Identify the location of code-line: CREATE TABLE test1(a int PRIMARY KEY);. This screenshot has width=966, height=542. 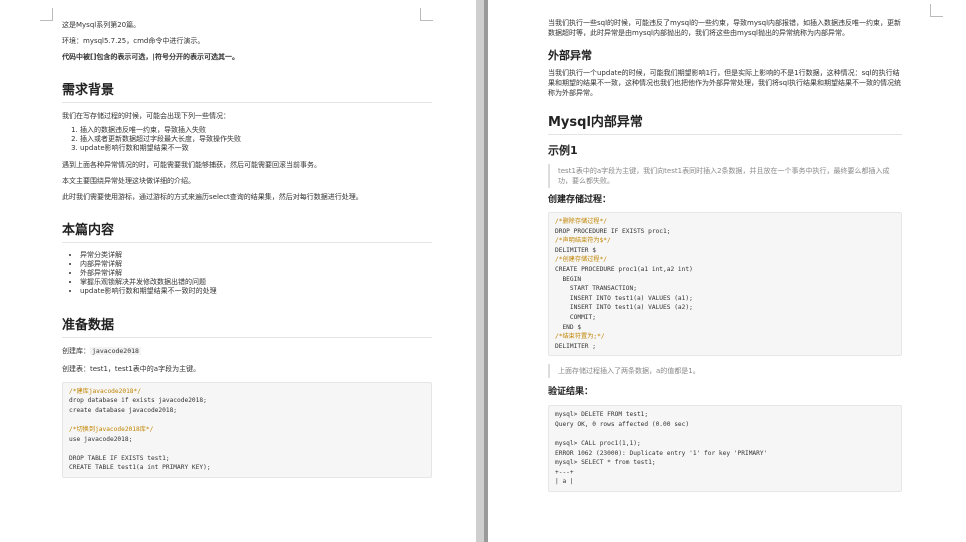
(140, 468).